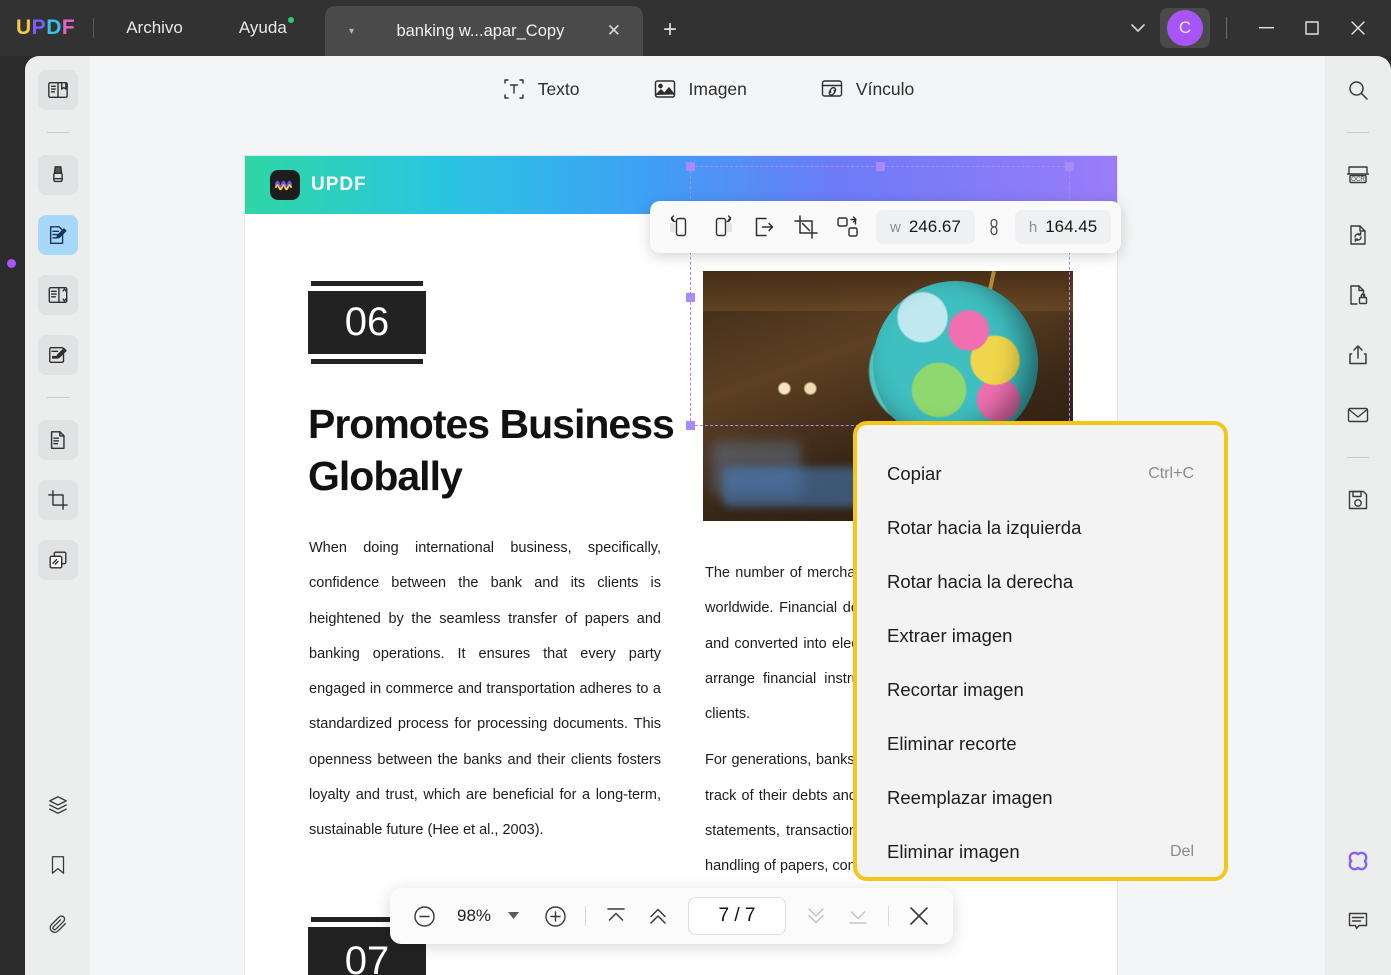  Describe the element at coordinates (1358, 295) in the screenshot. I see `protect-button` at that location.